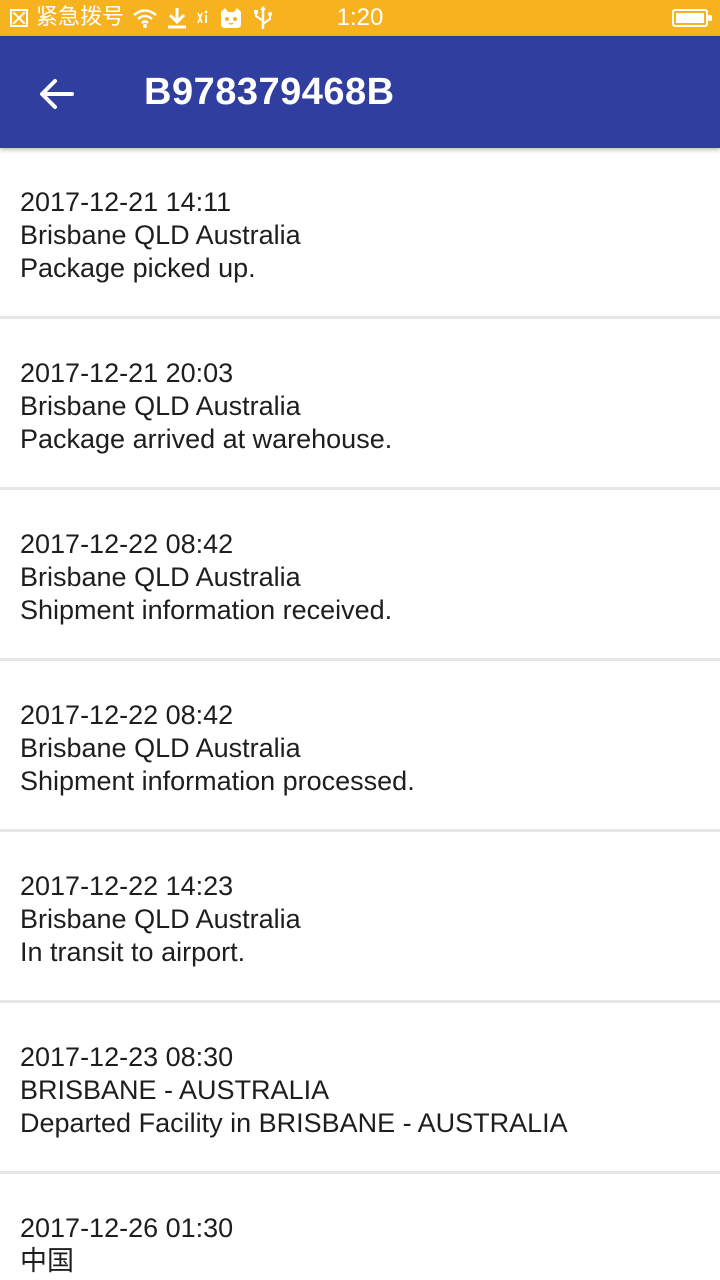  Describe the element at coordinates (133, 952) in the screenshot. I see `event-description: In transit to airport.` at that location.